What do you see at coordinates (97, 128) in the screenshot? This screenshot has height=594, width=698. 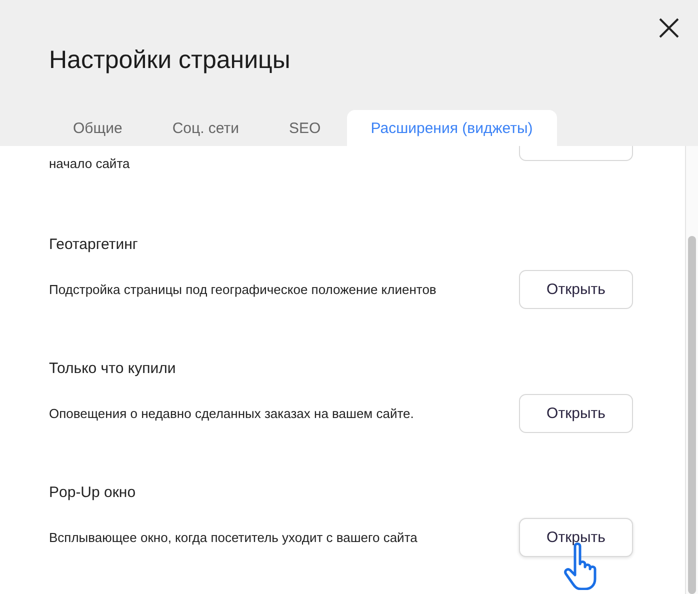 I see `tab: Общие` at bounding box center [97, 128].